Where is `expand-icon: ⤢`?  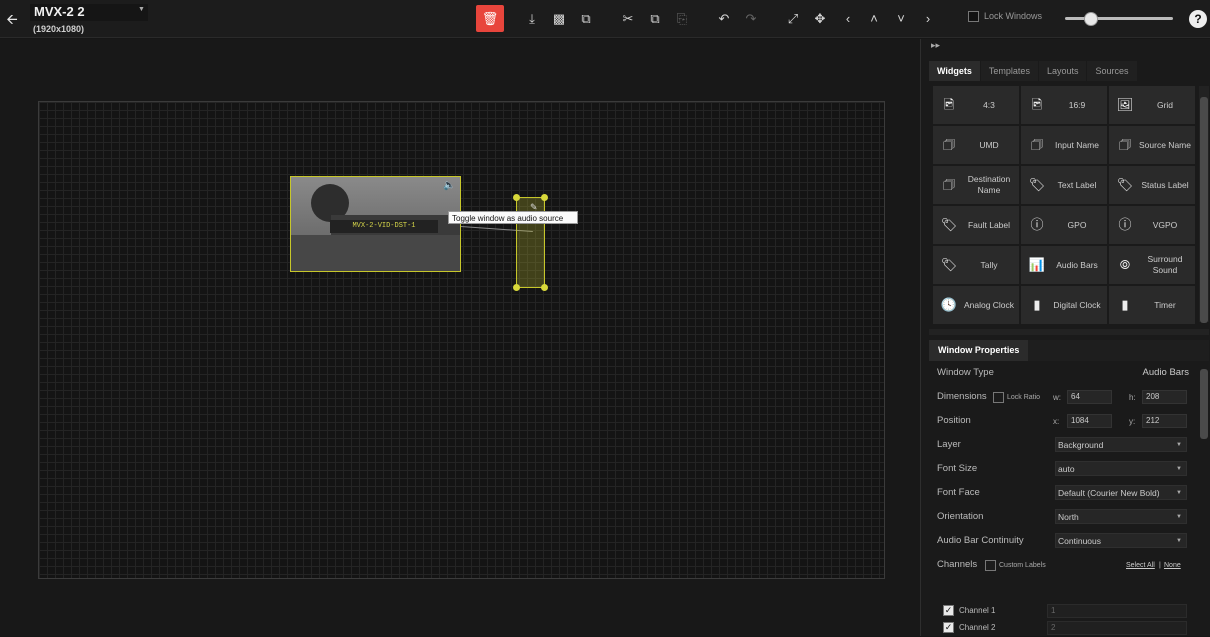 expand-icon: ⤢ is located at coordinates (793, 19).